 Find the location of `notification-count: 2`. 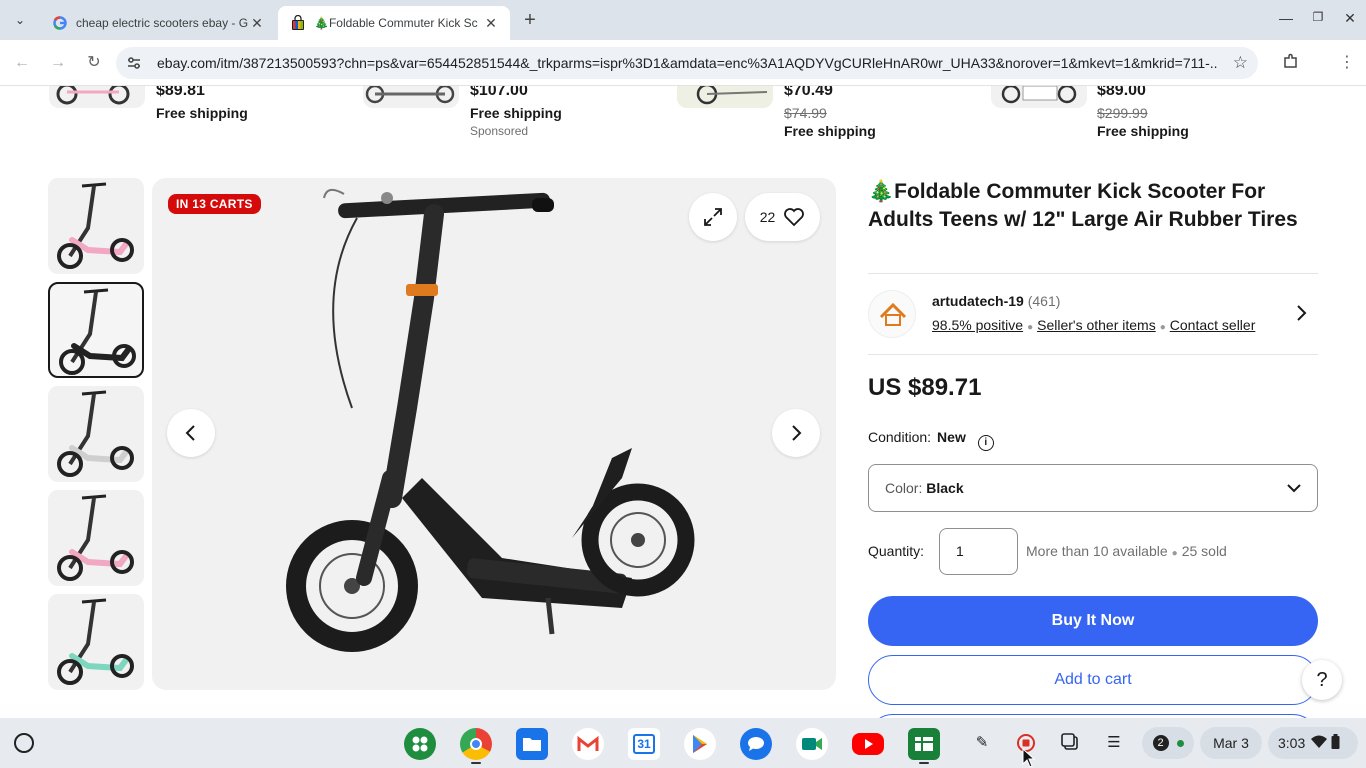

notification-count: 2 is located at coordinates (1160, 743).